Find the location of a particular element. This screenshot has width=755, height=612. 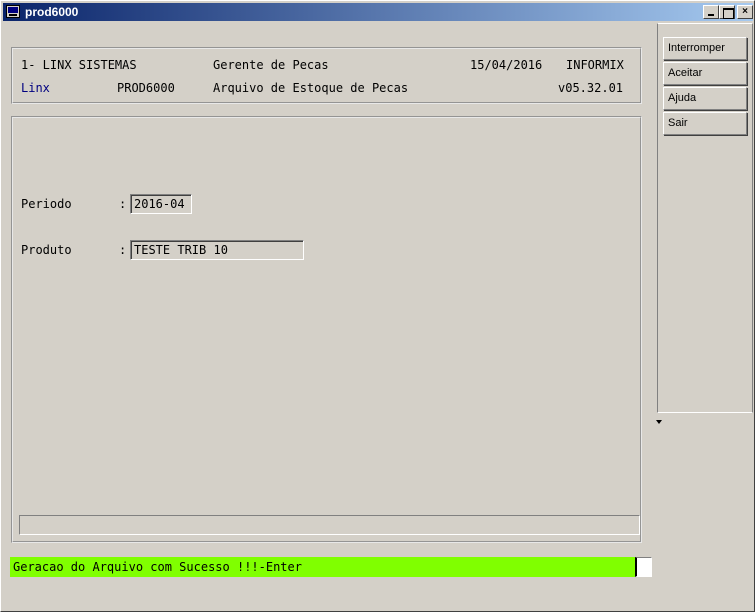

maximize-button is located at coordinates (727, 12).